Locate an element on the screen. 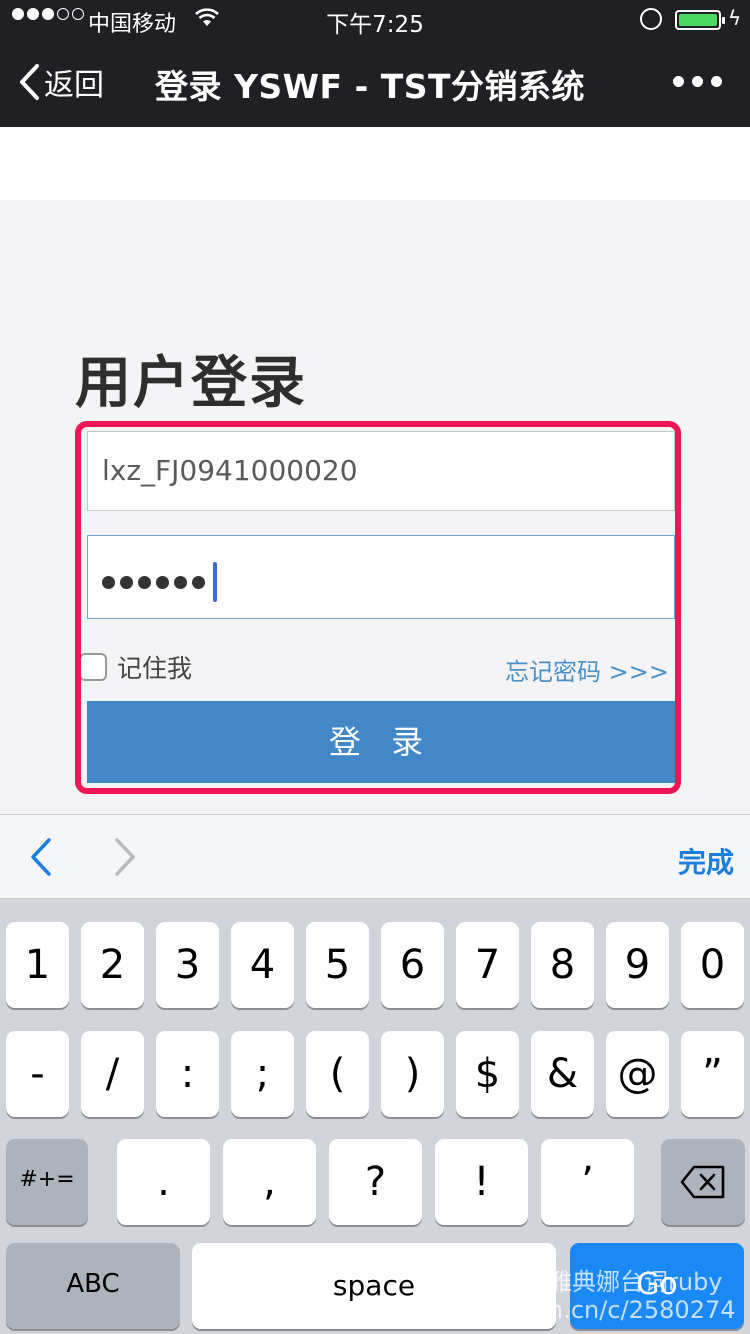 Image resolution: width=750 pixels, height=1334 pixels. clock: 下午7:25 is located at coordinates (375, 25).